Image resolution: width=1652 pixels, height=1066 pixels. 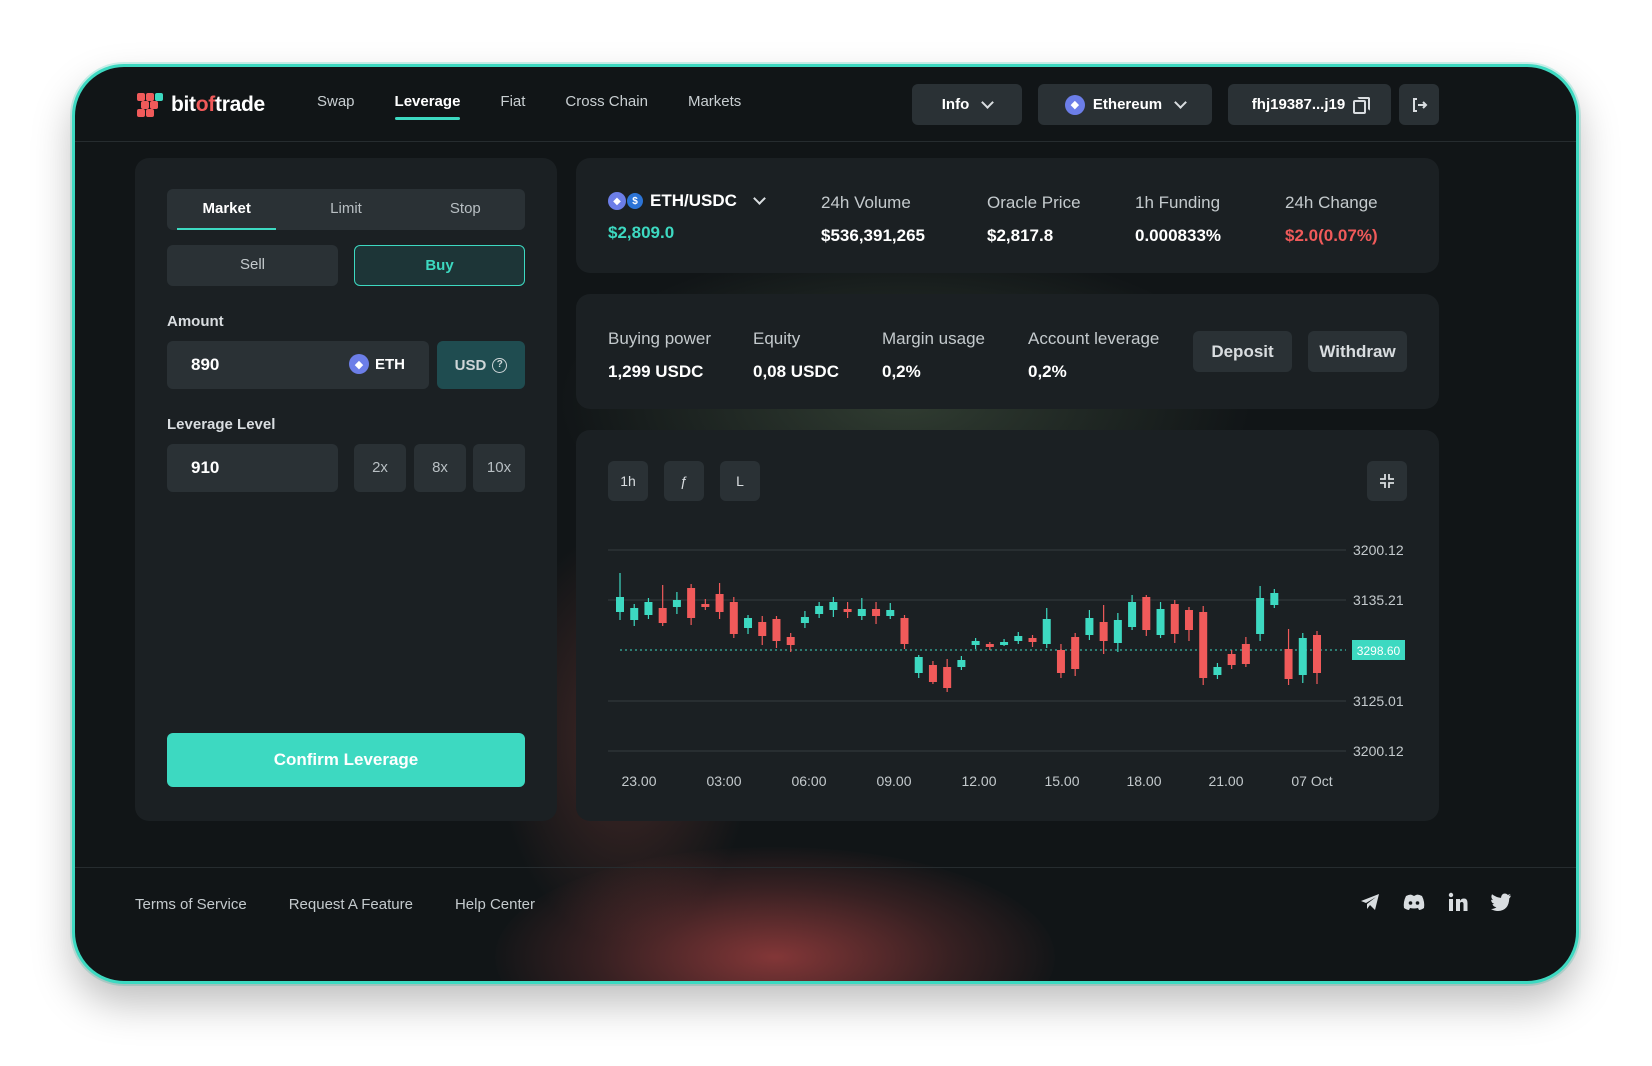 I want to click on stat-1h-funding: 1h Funding 0.000833%, so click(x=1178, y=219).